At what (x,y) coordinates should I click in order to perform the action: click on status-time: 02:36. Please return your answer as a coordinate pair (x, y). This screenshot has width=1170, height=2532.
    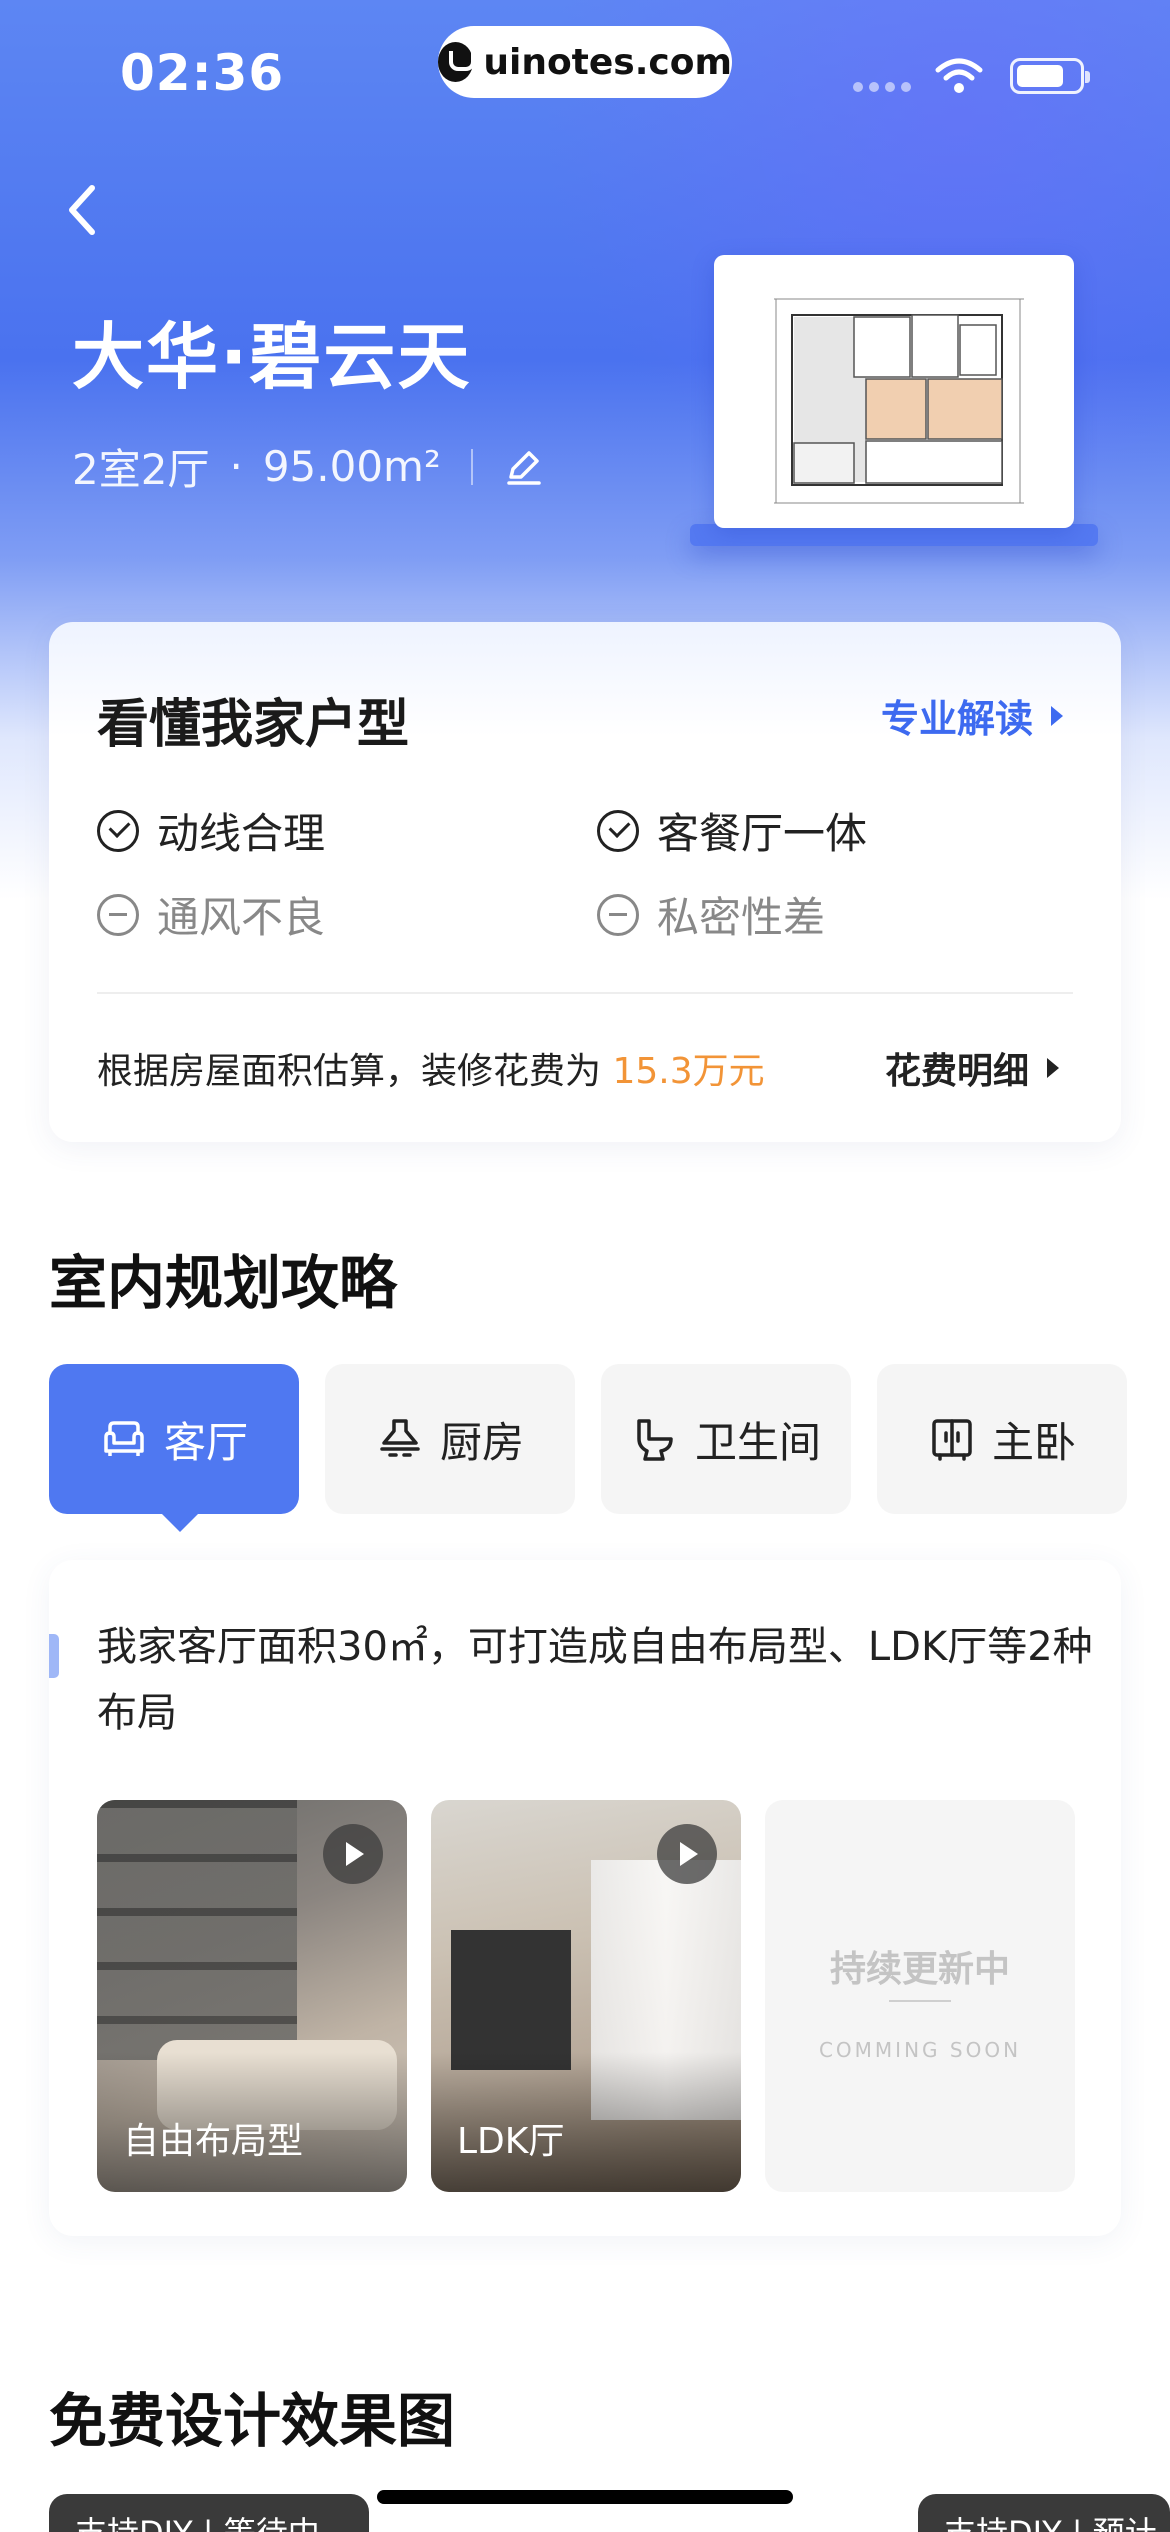
    Looking at the image, I should click on (202, 73).